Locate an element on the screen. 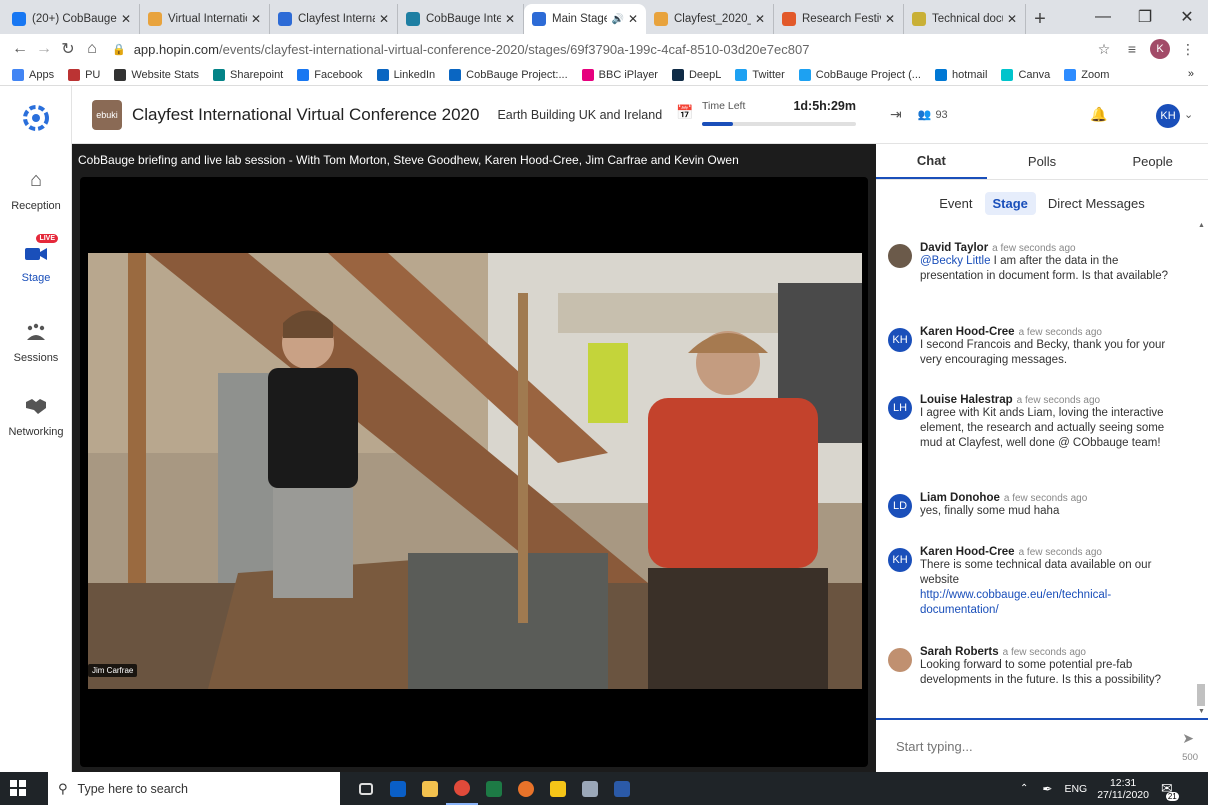 The height and width of the screenshot is (805, 1208). firefox-icon is located at coordinates (526, 788).